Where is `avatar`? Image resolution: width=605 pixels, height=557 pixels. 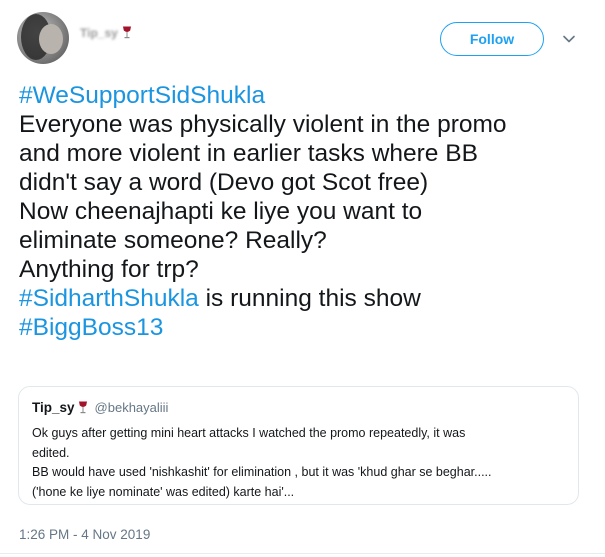 avatar is located at coordinates (43, 38).